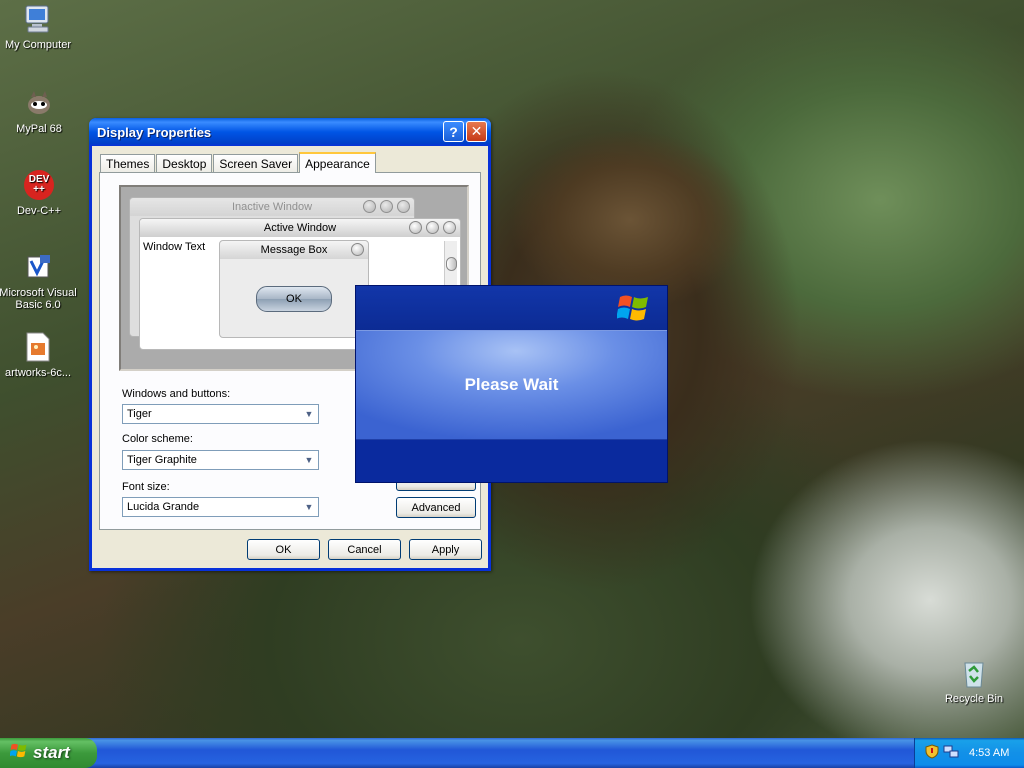 The width and height of the screenshot is (1024, 768). What do you see at coordinates (154, 132) in the screenshot?
I see `window-title: Display Properties` at bounding box center [154, 132].